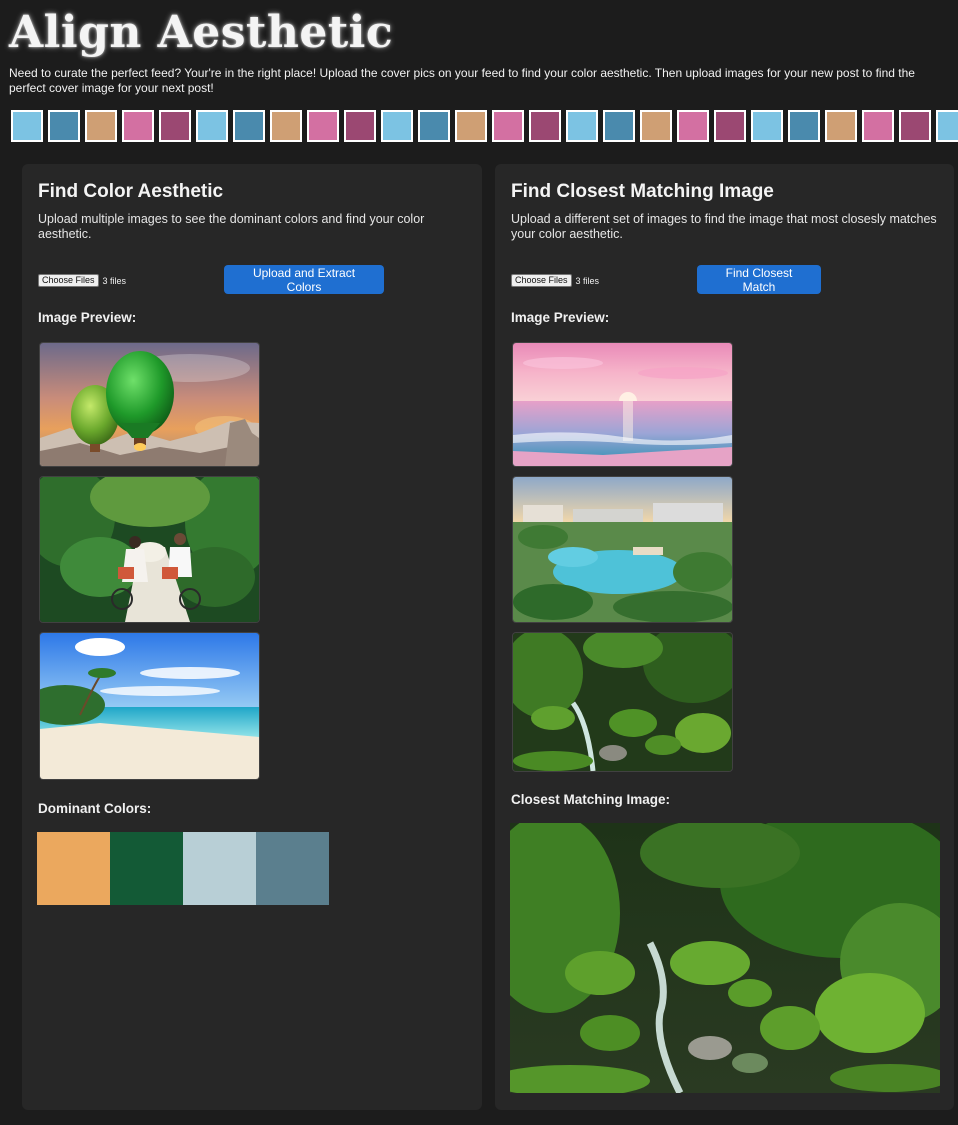 This screenshot has height=1125, width=958. I want to click on aesthetic-swatch-strip, so click(484, 127).